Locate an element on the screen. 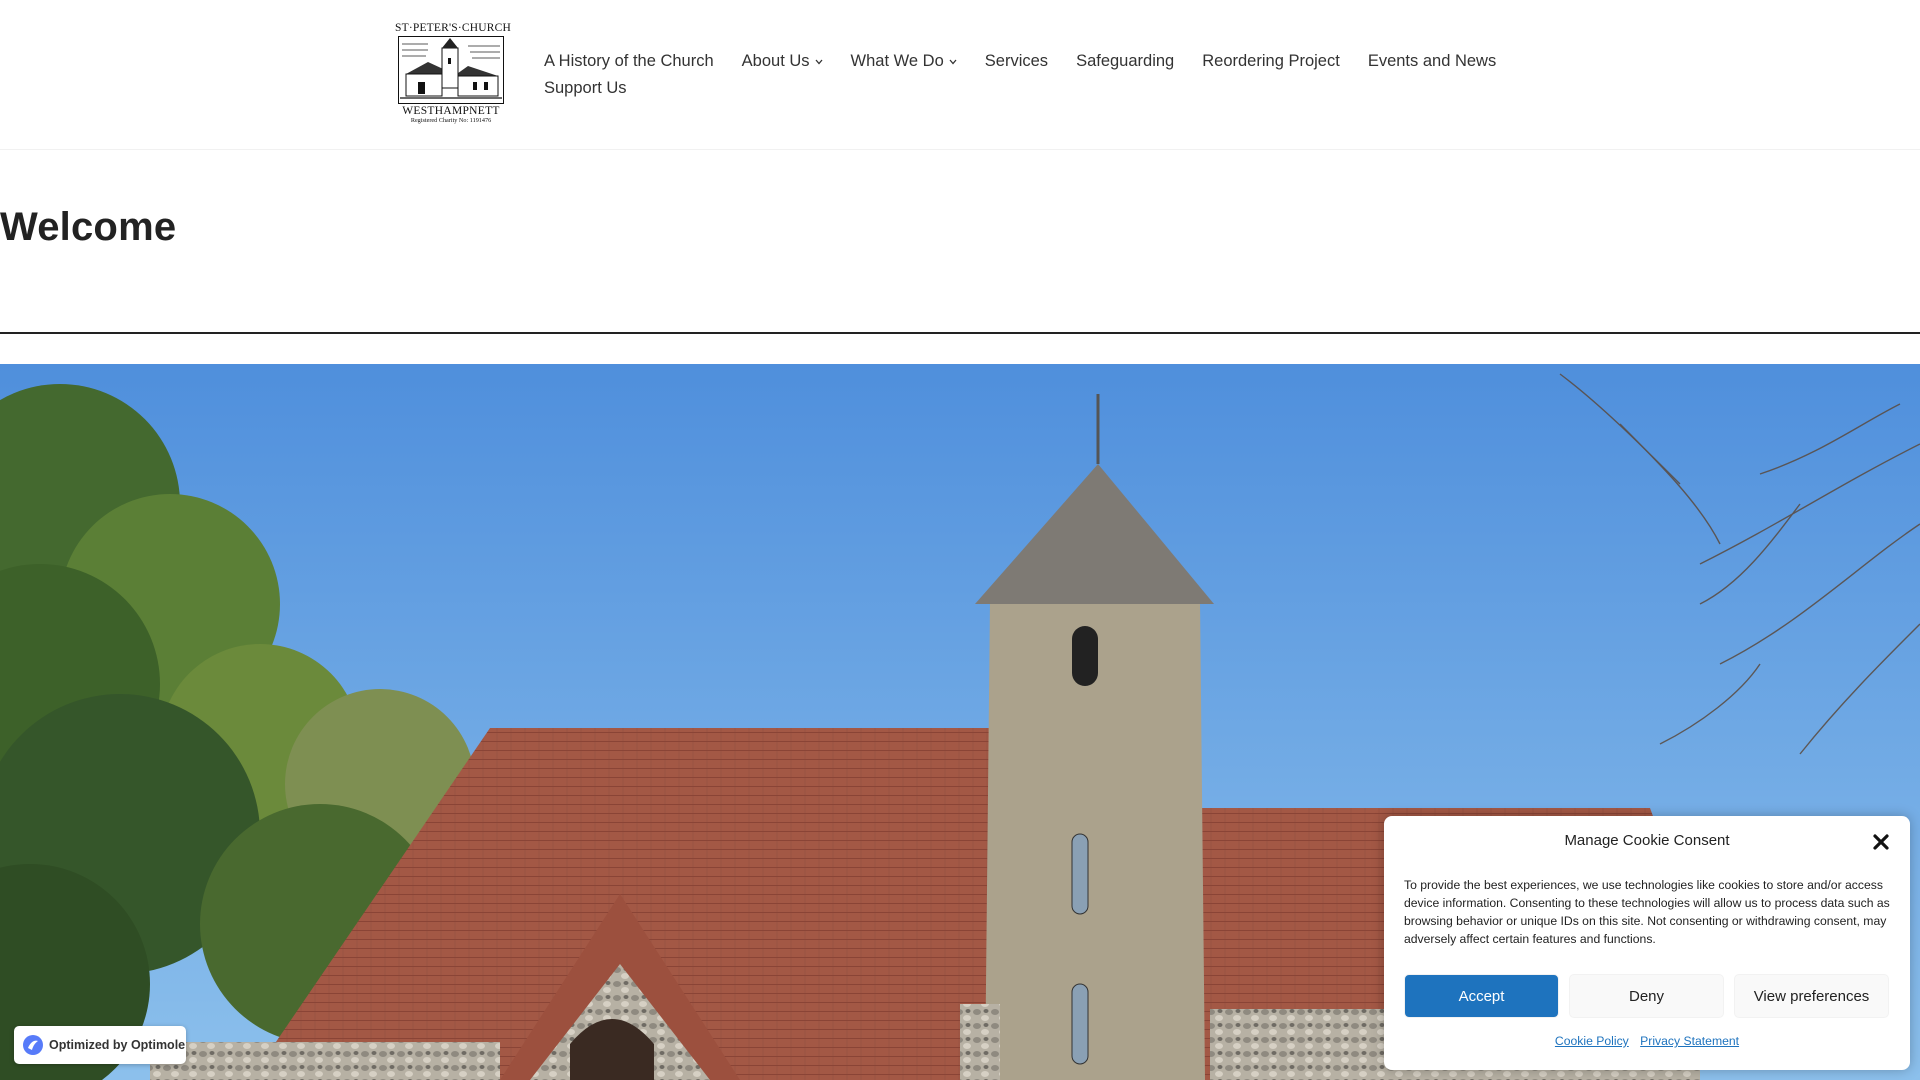  close-icon is located at coordinates (1881, 842).